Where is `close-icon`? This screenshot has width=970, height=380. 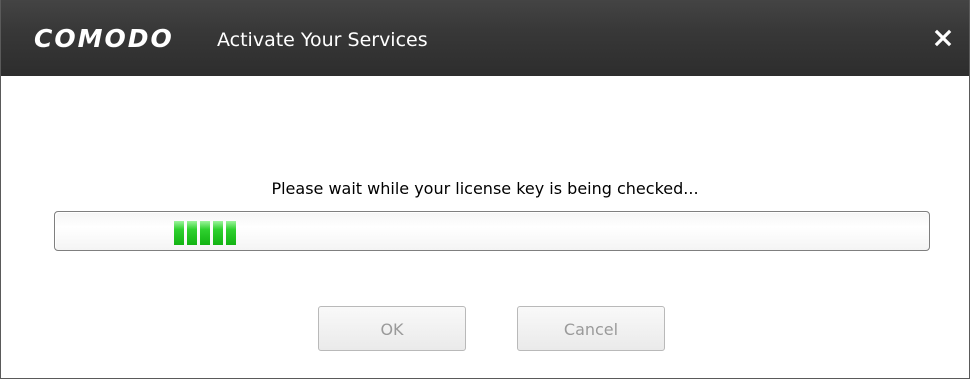
close-icon is located at coordinates (943, 38).